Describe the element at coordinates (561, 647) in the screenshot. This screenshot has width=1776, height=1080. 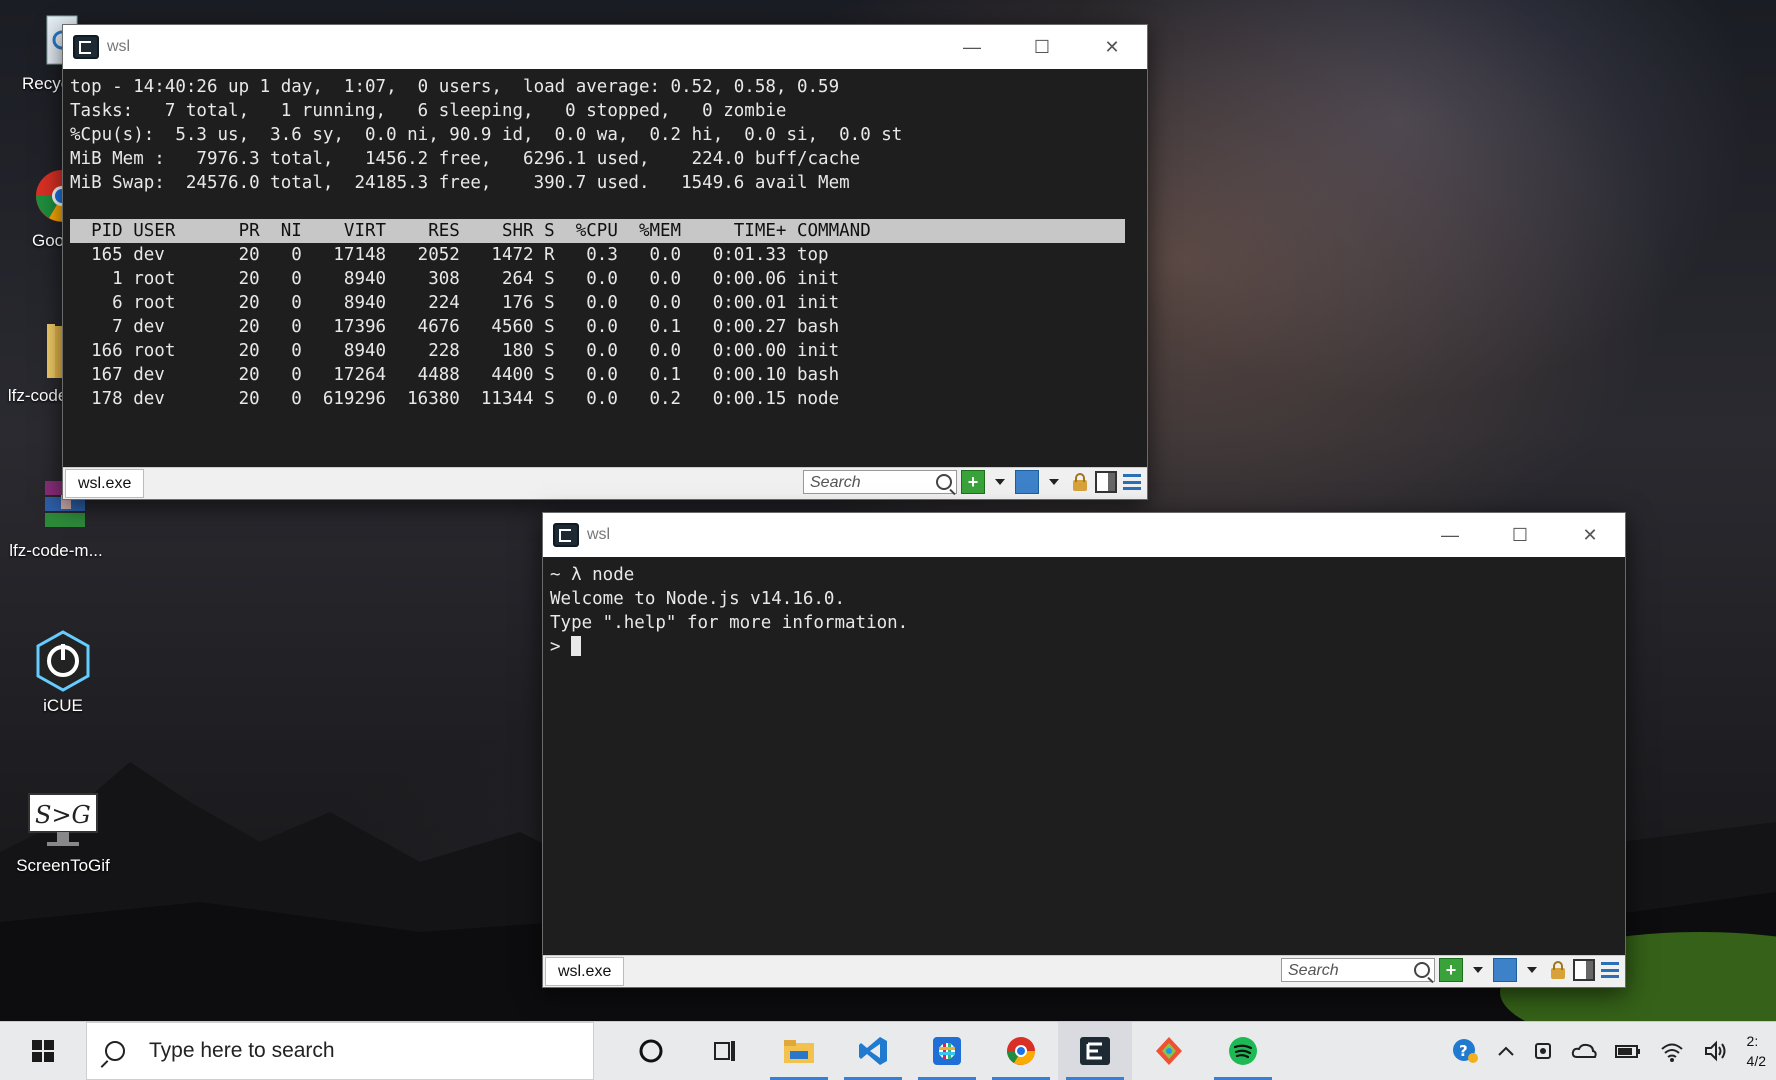
I see `repl-prompt: >` at that location.